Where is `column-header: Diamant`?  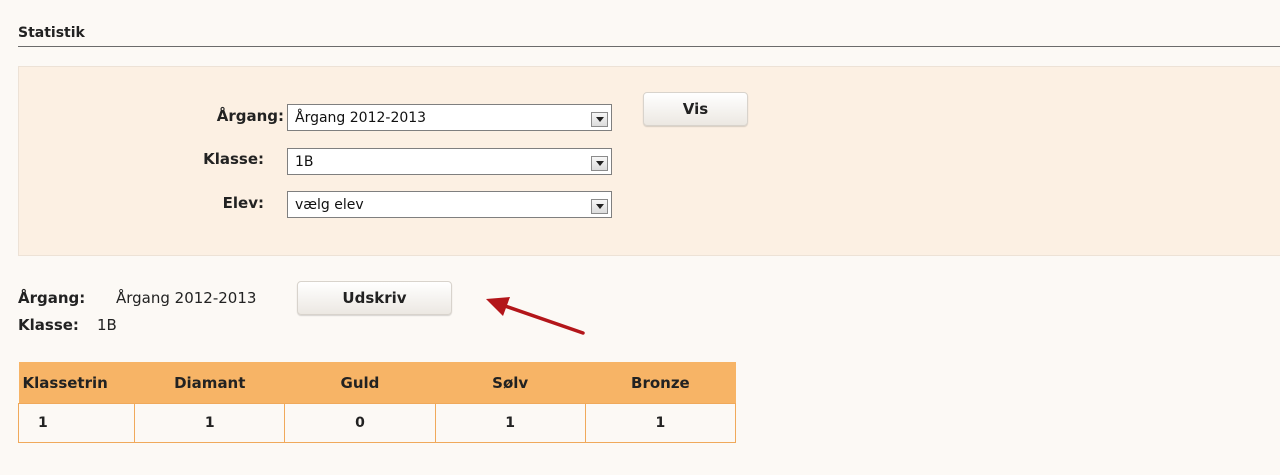 column-header: Diamant is located at coordinates (209, 383).